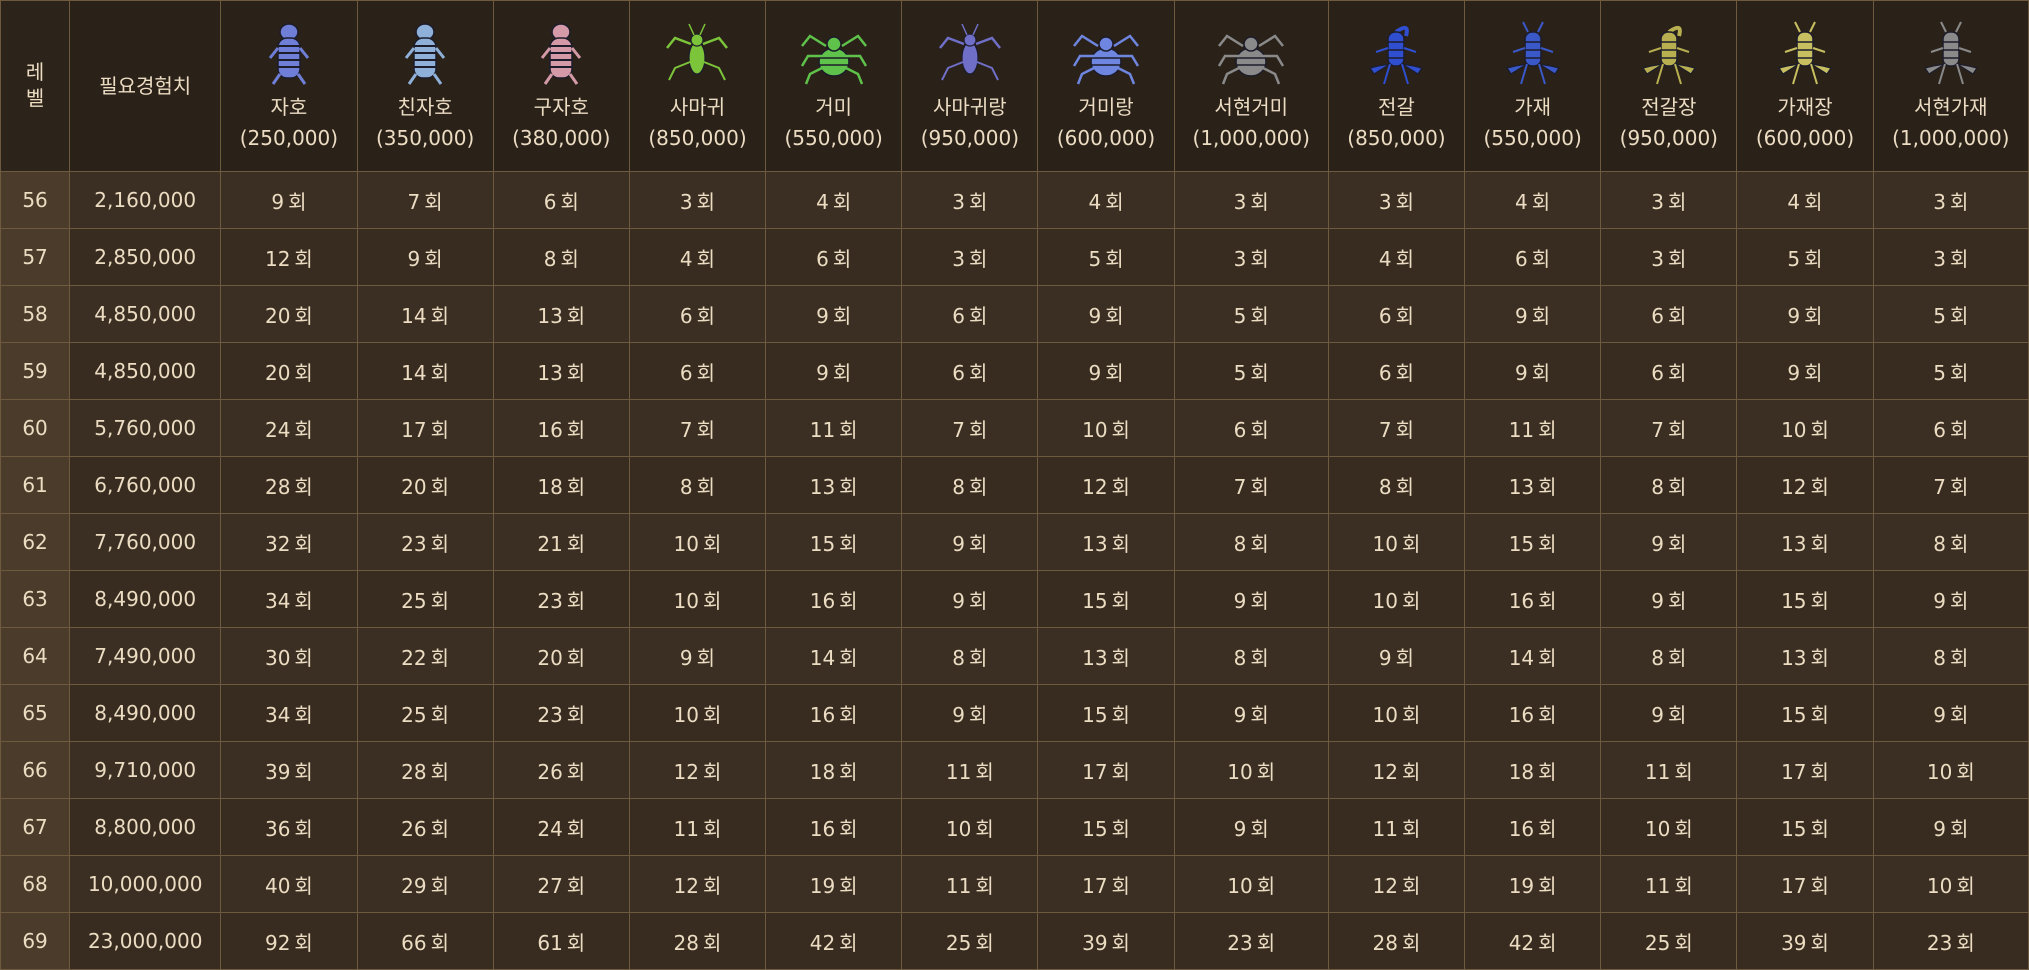 The height and width of the screenshot is (970, 2029). What do you see at coordinates (414, 429) in the screenshot?
I see `count-value: 17` at bounding box center [414, 429].